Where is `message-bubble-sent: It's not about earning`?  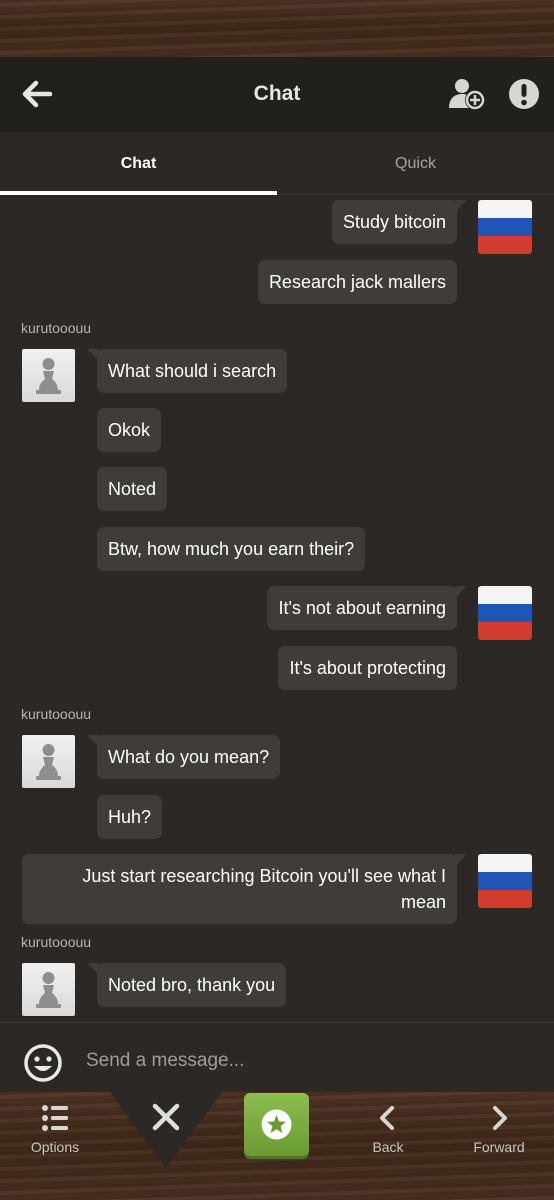
message-bubble-sent: It's not about earning is located at coordinates (367, 608).